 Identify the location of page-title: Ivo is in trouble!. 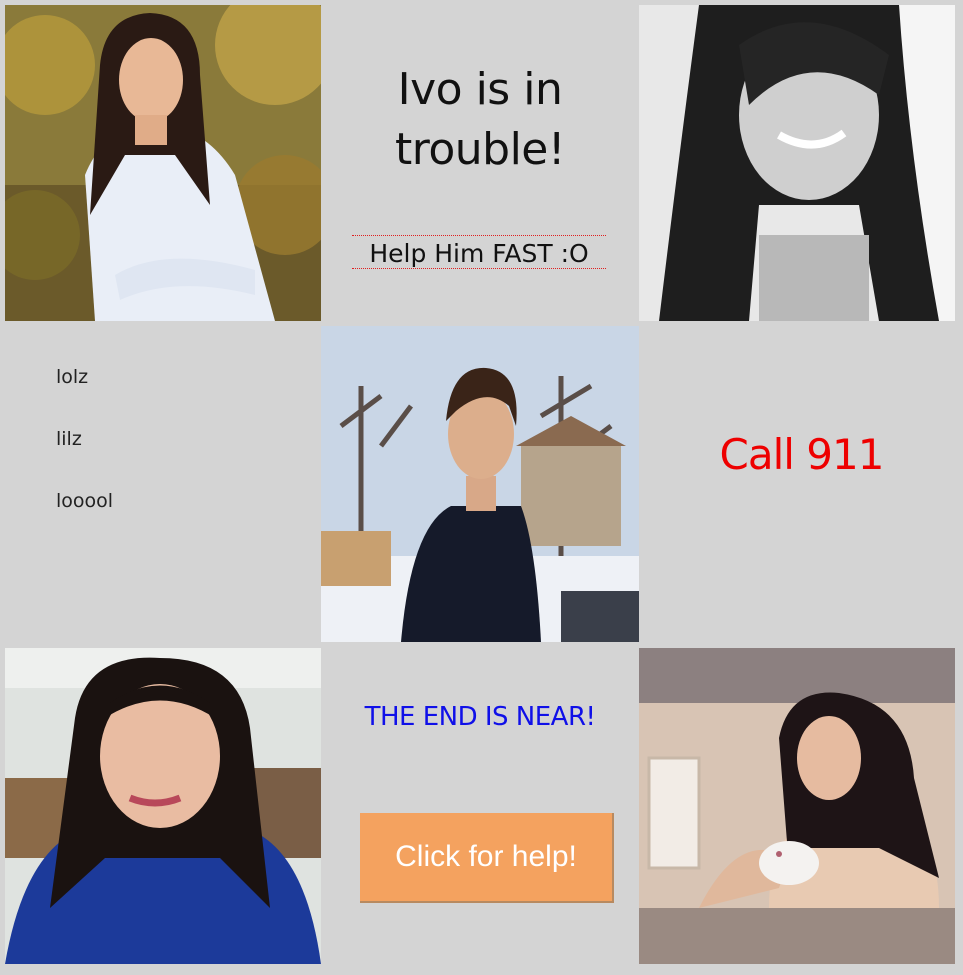
(480, 120).